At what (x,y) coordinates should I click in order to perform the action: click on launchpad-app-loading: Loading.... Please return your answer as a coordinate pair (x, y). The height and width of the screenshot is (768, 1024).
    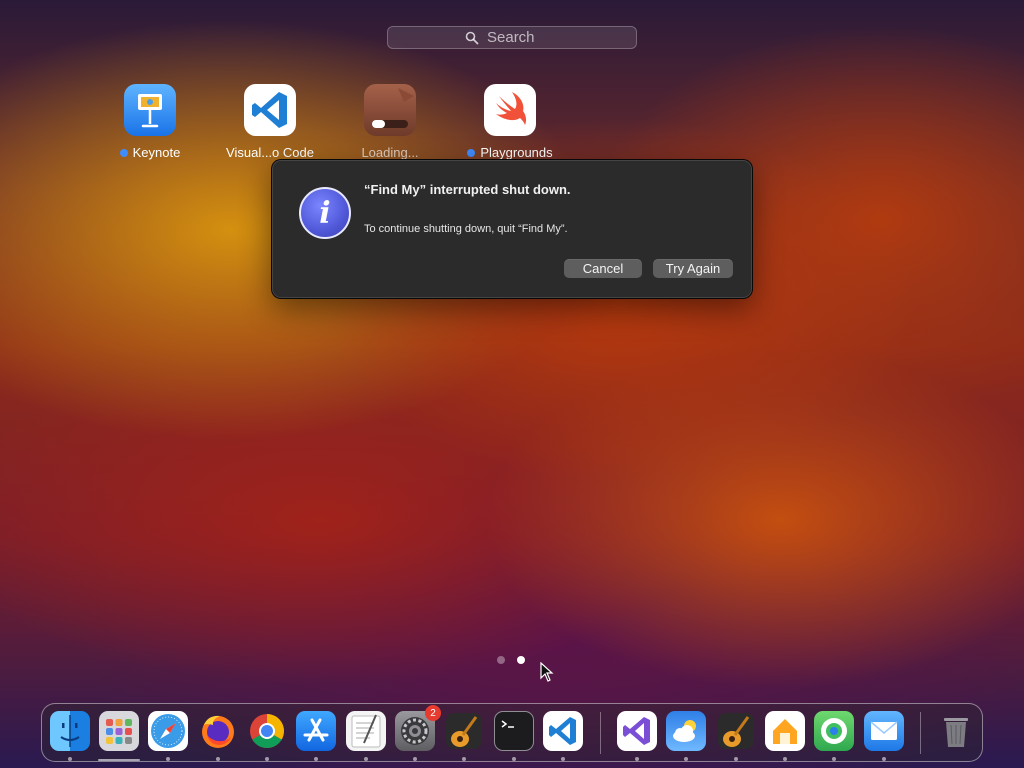
    Looking at the image, I should click on (390, 122).